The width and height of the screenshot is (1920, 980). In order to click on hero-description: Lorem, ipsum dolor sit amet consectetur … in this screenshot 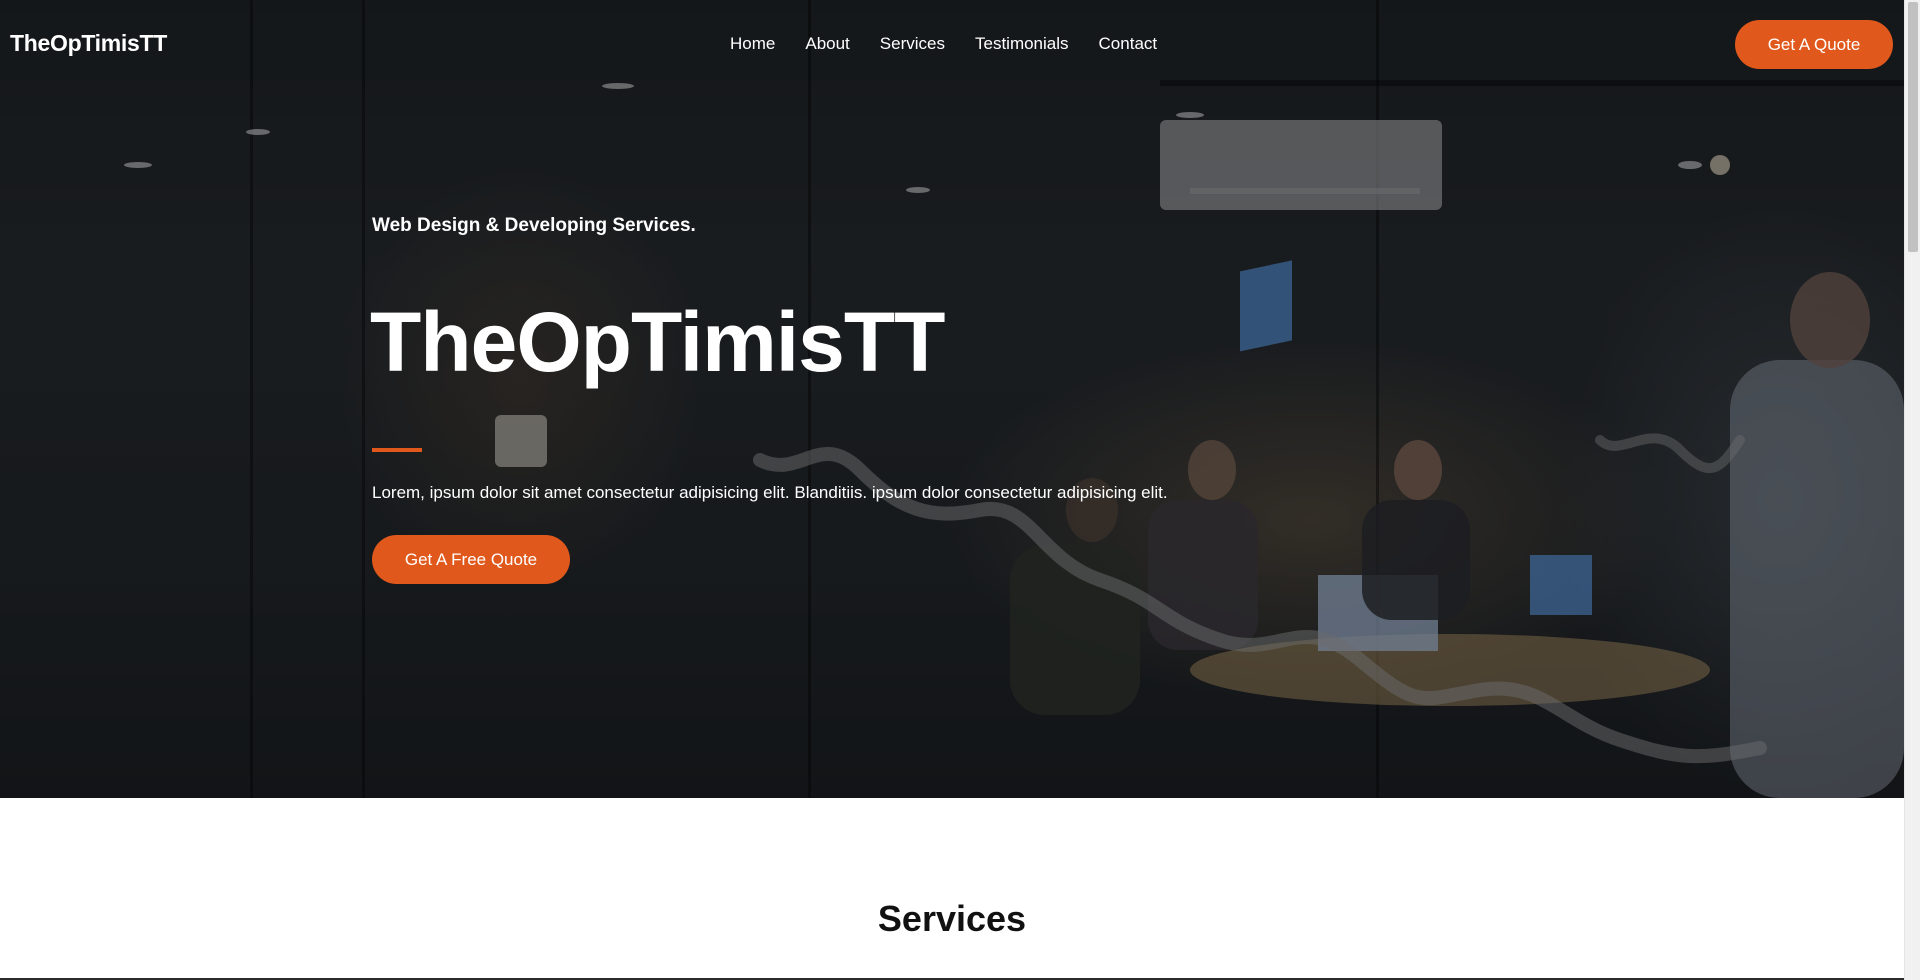, I will do `click(770, 492)`.